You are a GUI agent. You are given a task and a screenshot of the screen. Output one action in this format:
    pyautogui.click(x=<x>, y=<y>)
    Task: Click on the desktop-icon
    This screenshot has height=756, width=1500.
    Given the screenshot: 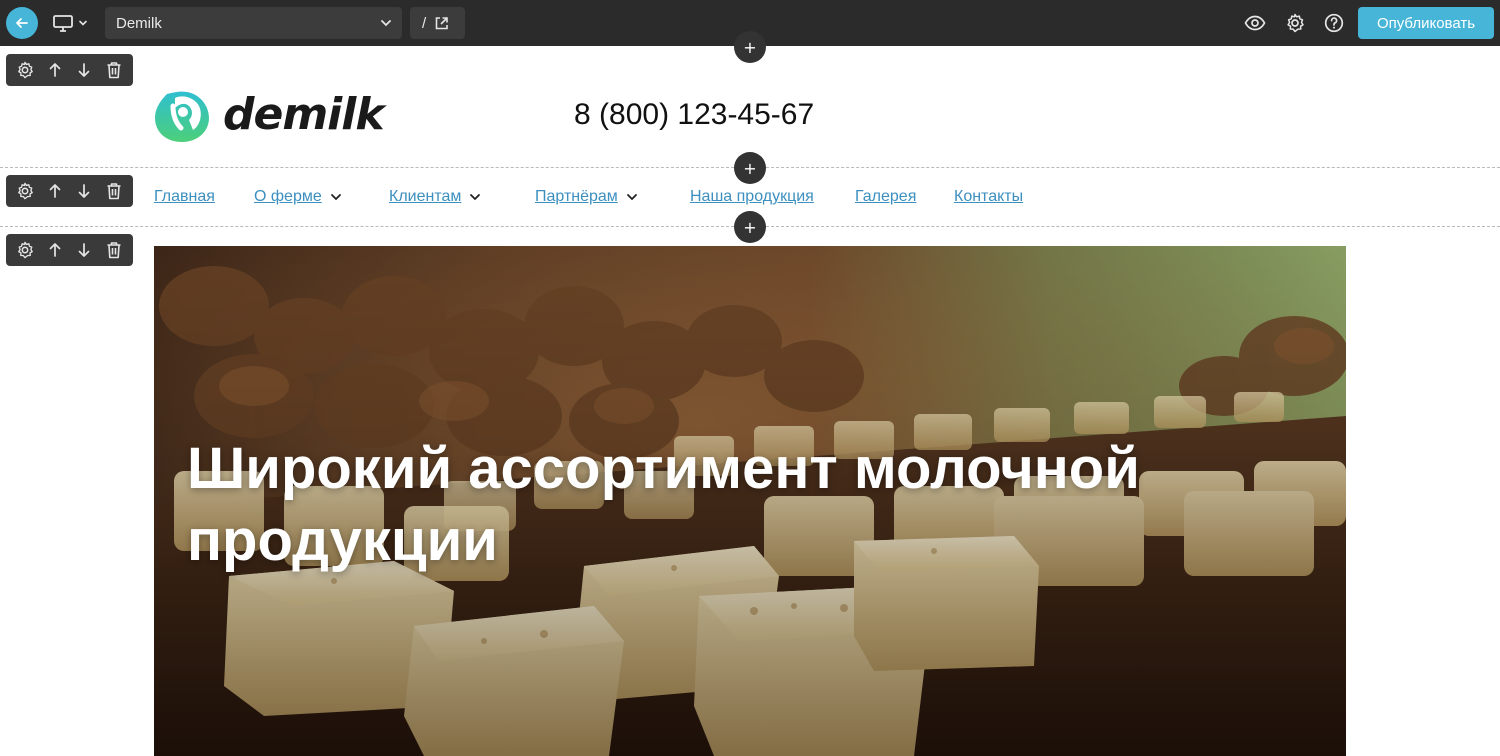 What is the action you would take?
    pyautogui.click(x=63, y=23)
    